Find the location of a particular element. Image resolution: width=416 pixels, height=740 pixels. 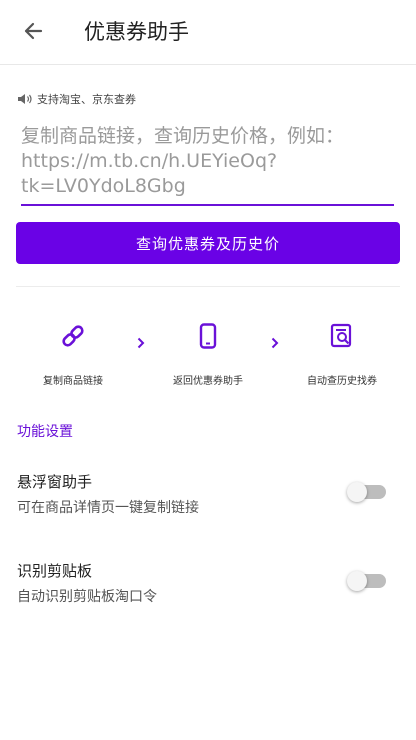

step-label: 返回优惠券助手 is located at coordinates (208, 381).